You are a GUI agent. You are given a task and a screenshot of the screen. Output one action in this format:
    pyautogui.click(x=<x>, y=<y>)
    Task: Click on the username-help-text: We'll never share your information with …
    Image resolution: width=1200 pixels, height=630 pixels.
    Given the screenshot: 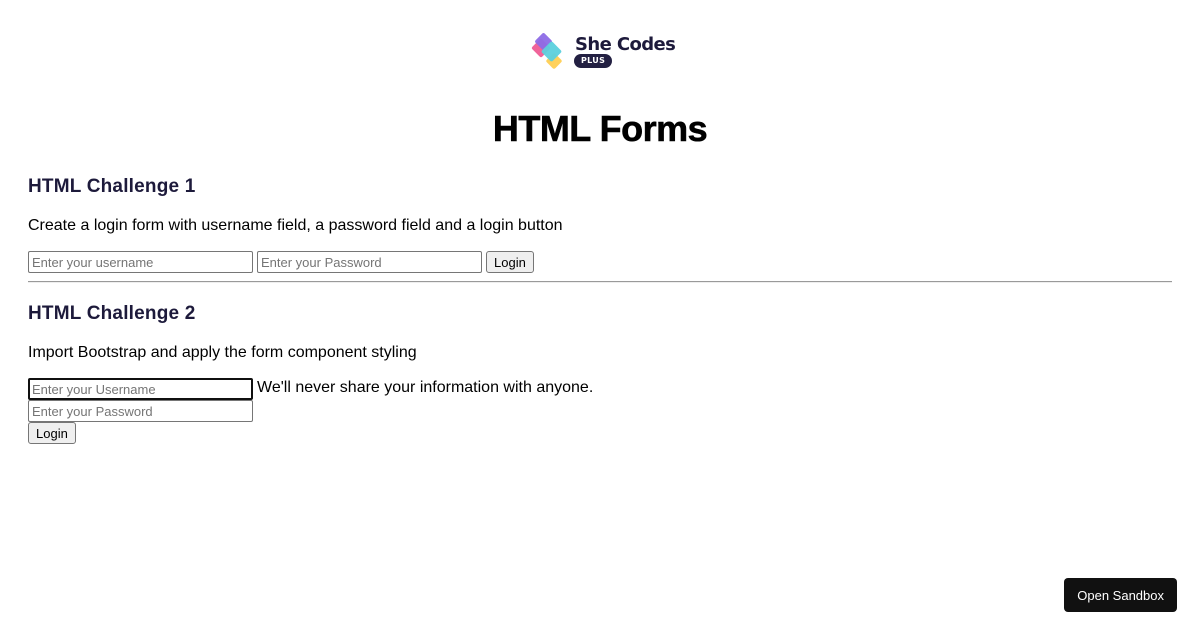 What is the action you would take?
    pyautogui.click(x=425, y=387)
    